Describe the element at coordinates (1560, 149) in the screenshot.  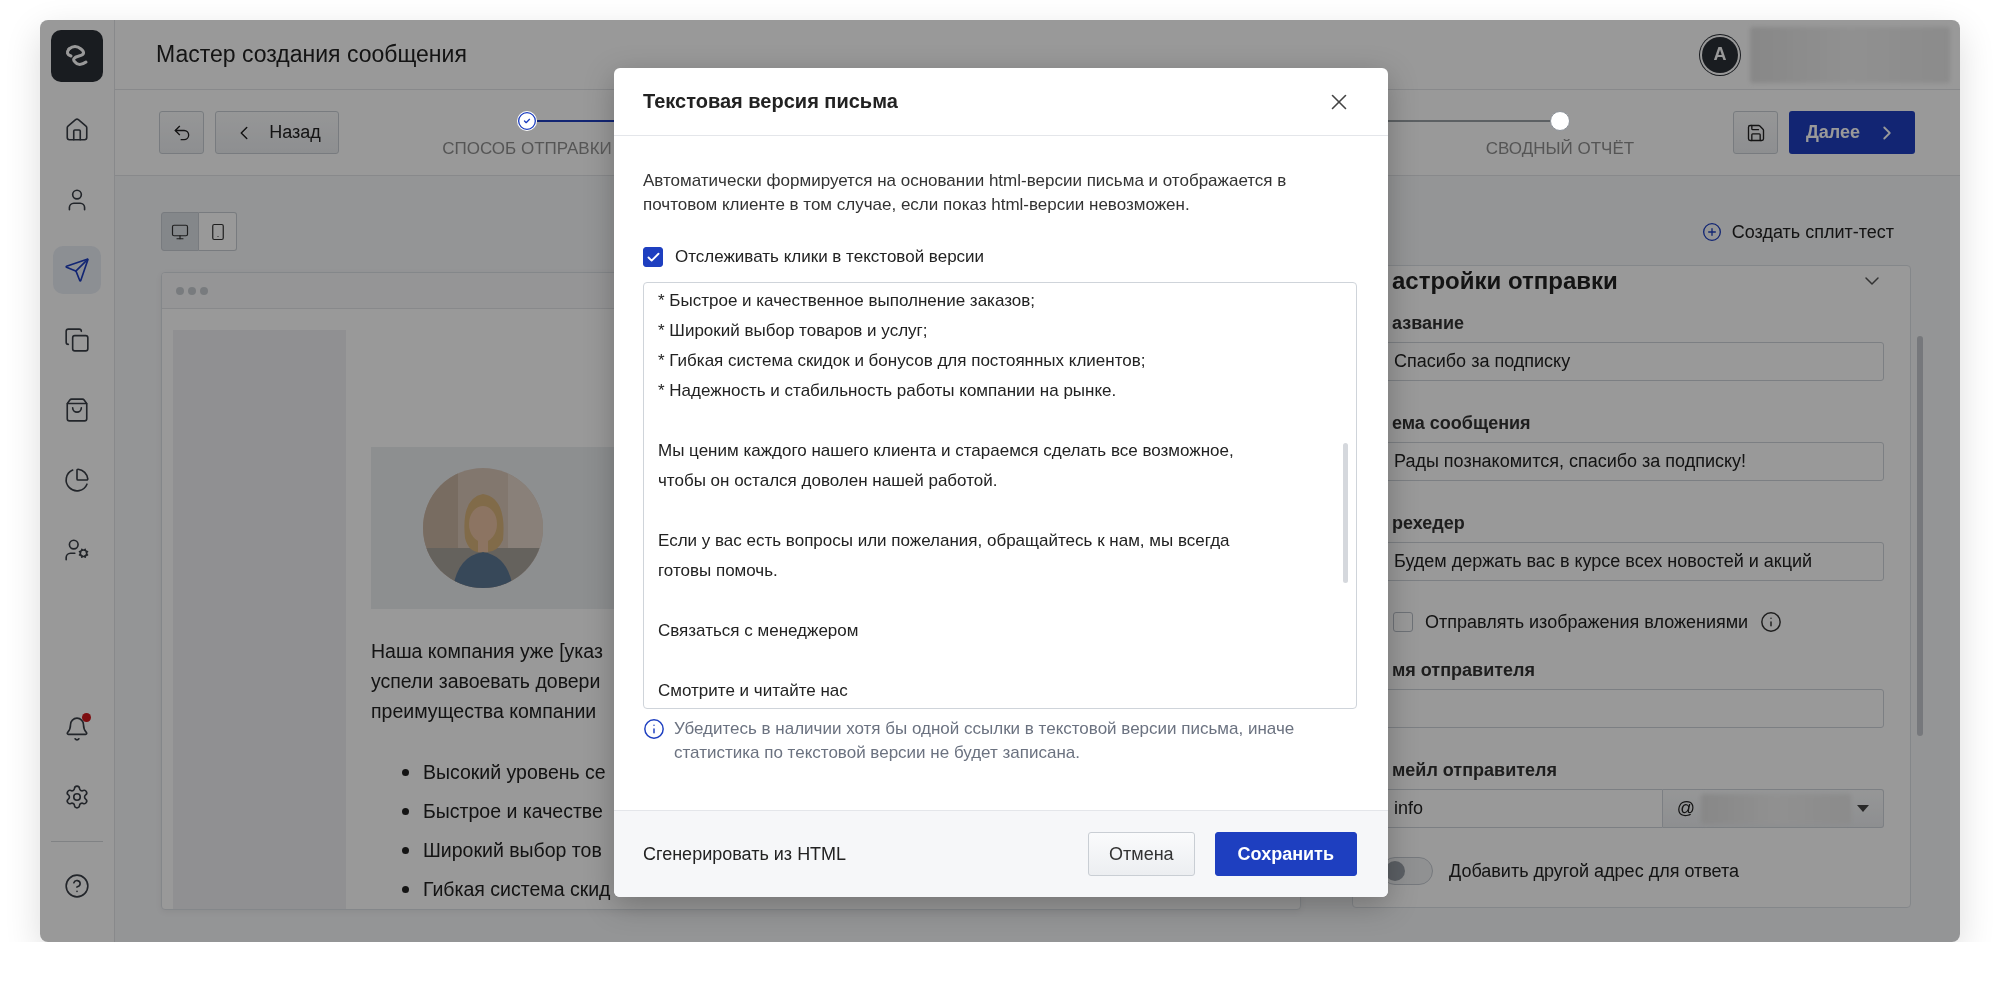
I see `step-label: СВОДНЫЙ ОТЧЁТ` at that location.